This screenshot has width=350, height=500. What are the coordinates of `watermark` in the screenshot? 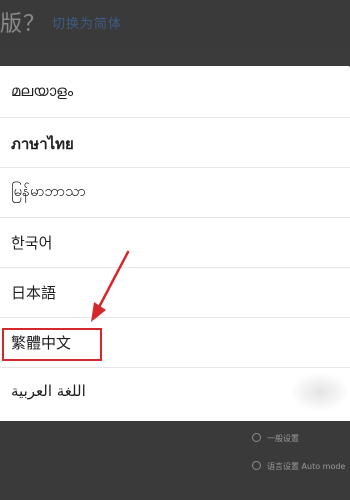 It's located at (320, 392).